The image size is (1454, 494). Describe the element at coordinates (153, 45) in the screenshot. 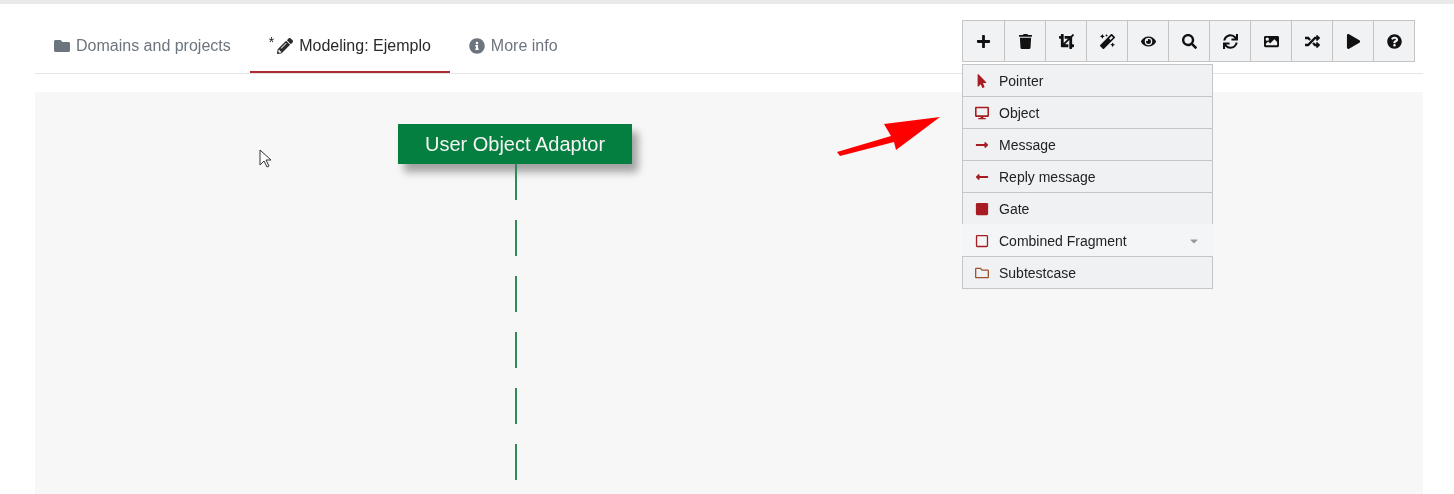

I see `tab-label: Domains and projects` at that location.